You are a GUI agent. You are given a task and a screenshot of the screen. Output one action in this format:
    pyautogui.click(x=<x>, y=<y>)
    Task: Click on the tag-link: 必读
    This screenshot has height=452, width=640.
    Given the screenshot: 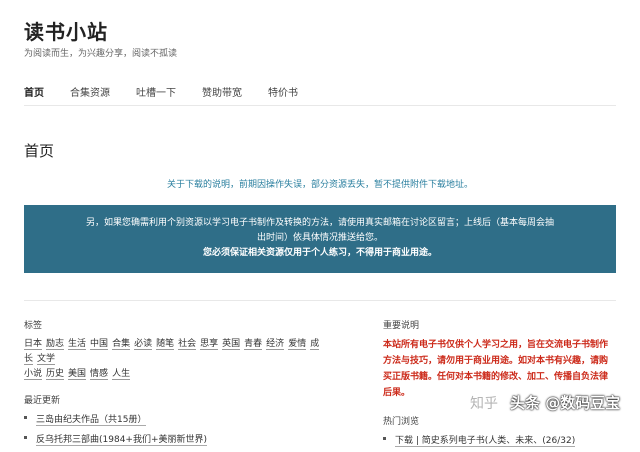 What is the action you would take?
    pyautogui.click(x=143, y=344)
    